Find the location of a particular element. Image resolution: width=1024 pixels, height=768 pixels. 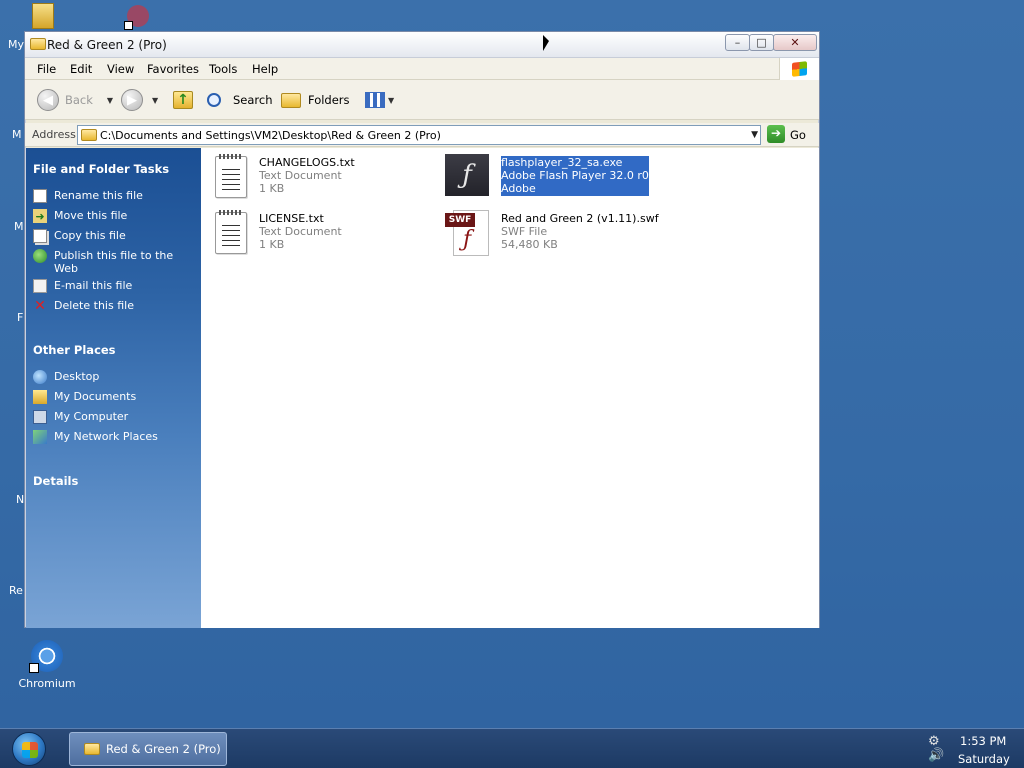

file-name: Red and Green 2 (v1.11).swf is located at coordinates (580, 218).